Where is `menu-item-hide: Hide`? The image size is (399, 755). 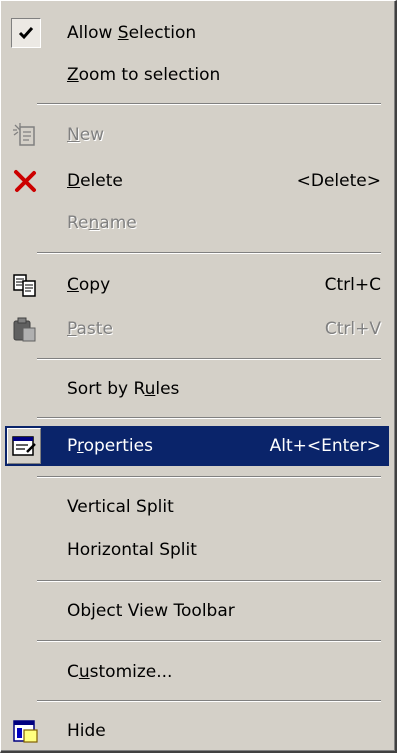 menu-item-hide: Hide is located at coordinates (197, 731).